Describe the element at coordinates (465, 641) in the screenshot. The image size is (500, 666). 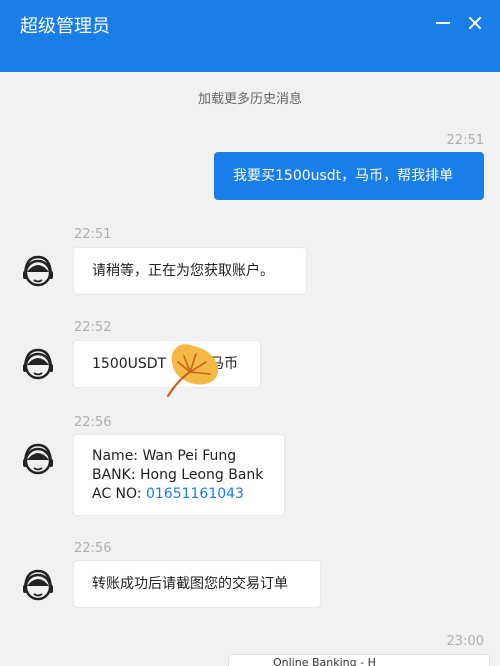
I see `message-time: 23:00` at that location.